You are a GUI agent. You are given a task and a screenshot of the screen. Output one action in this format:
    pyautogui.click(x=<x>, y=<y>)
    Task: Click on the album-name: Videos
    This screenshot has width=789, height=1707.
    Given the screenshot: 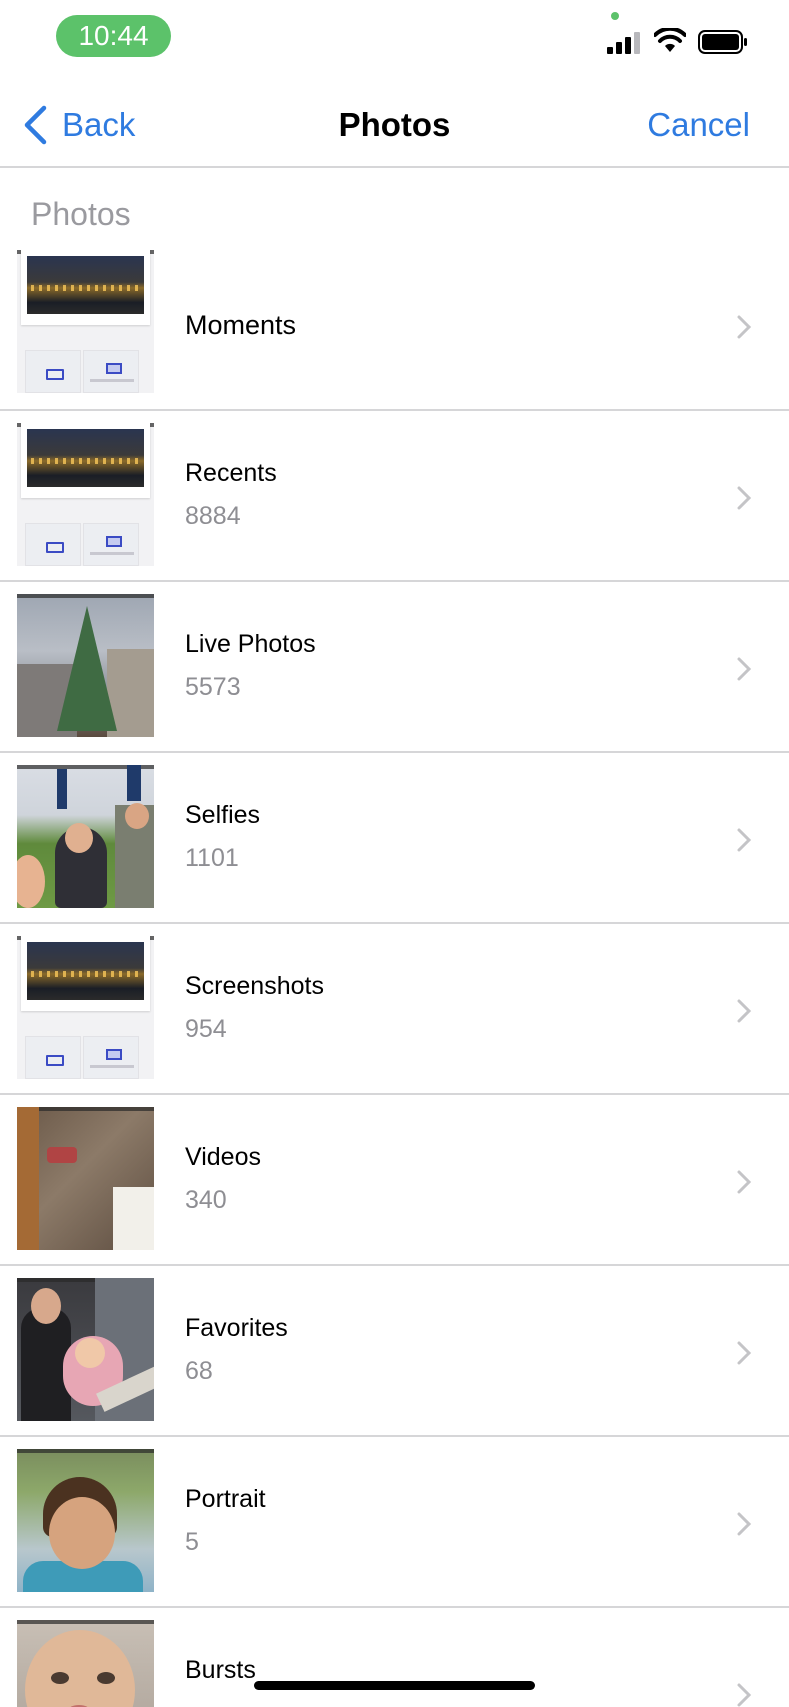 What is the action you would take?
    pyautogui.click(x=223, y=1157)
    